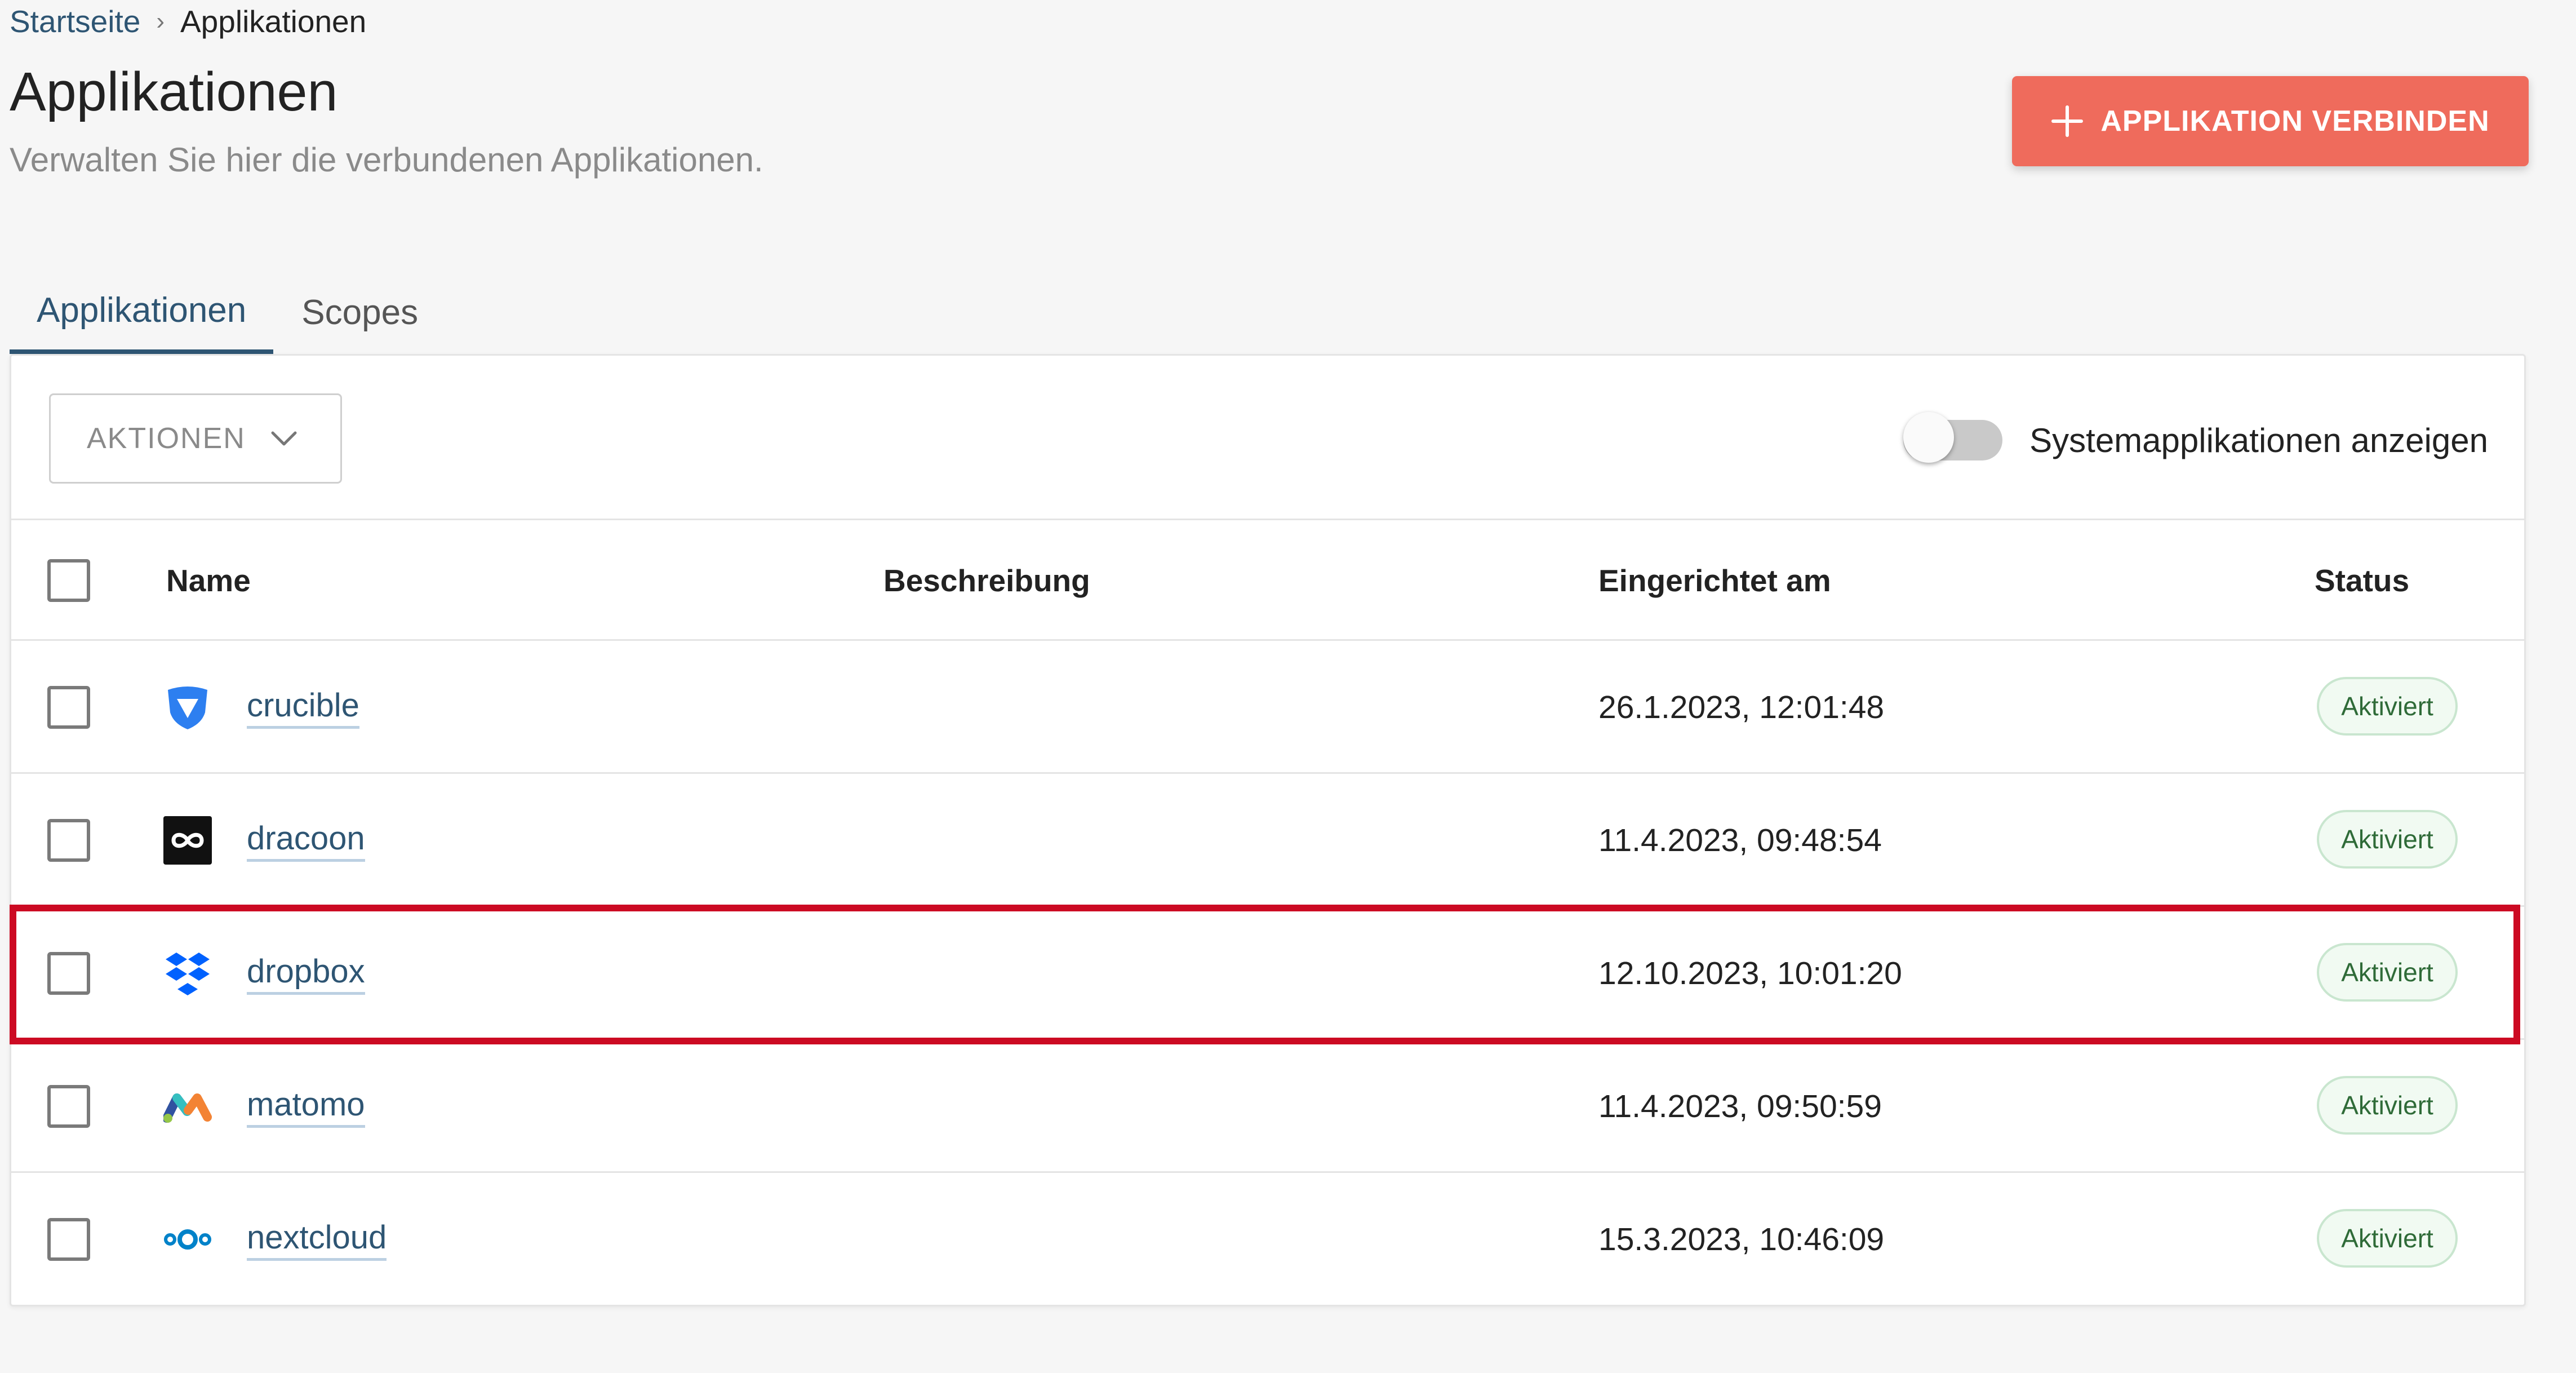 The height and width of the screenshot is (1373, 2576). Describe the element at coordinates (2258, 440) in the screenshot. I see `system-apps-toggle-label: Systemapplikationen anzeigen` at that location.